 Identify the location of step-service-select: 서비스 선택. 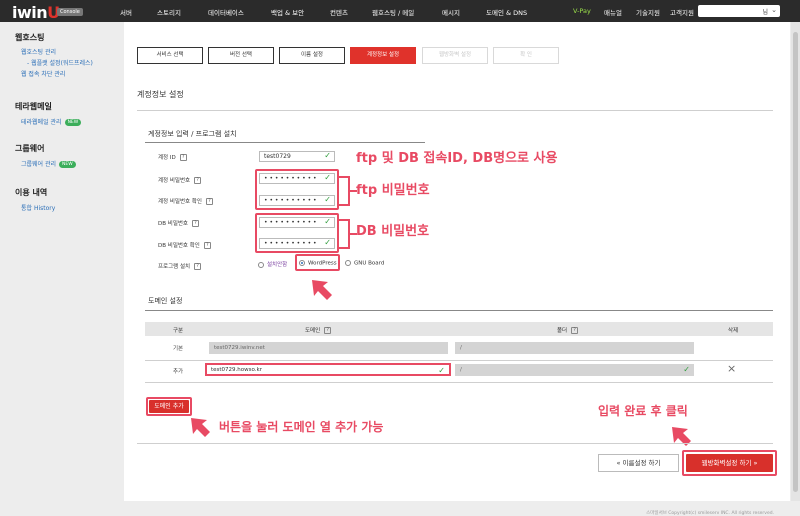
(170, 55).